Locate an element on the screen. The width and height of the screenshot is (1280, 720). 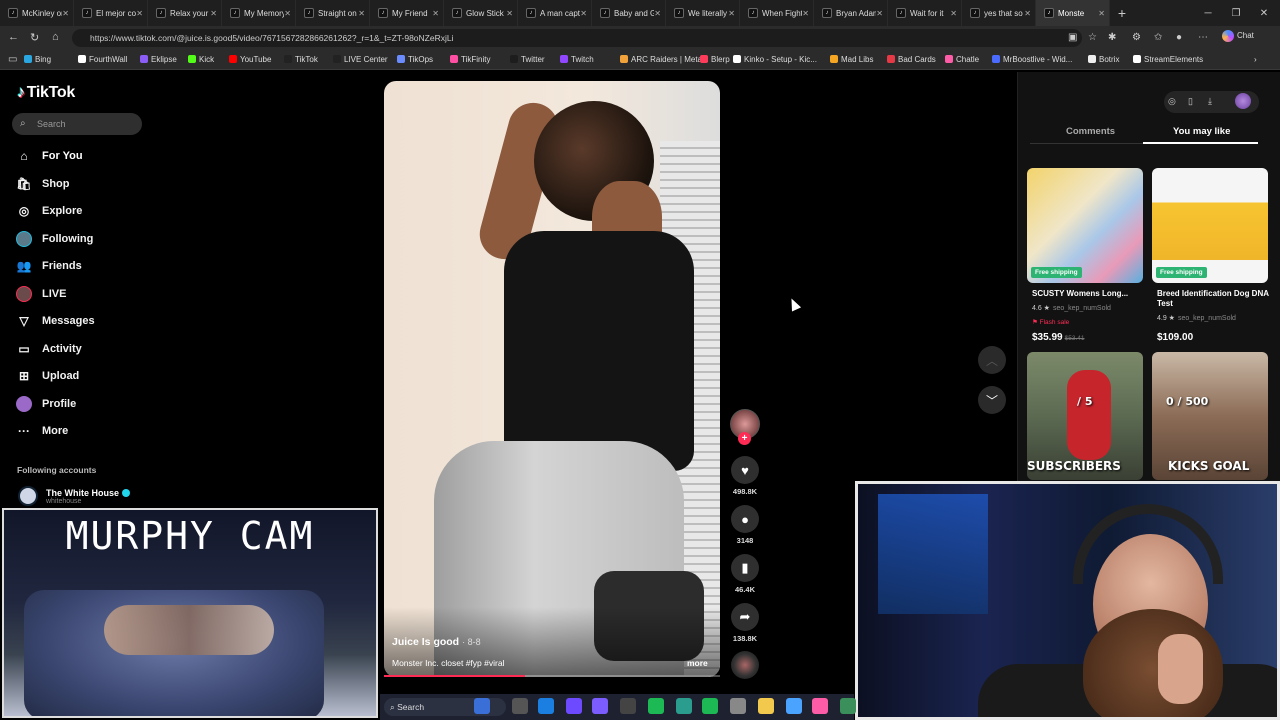
nav-shop: 🛍 Shop is located at coordinates (42, 184).